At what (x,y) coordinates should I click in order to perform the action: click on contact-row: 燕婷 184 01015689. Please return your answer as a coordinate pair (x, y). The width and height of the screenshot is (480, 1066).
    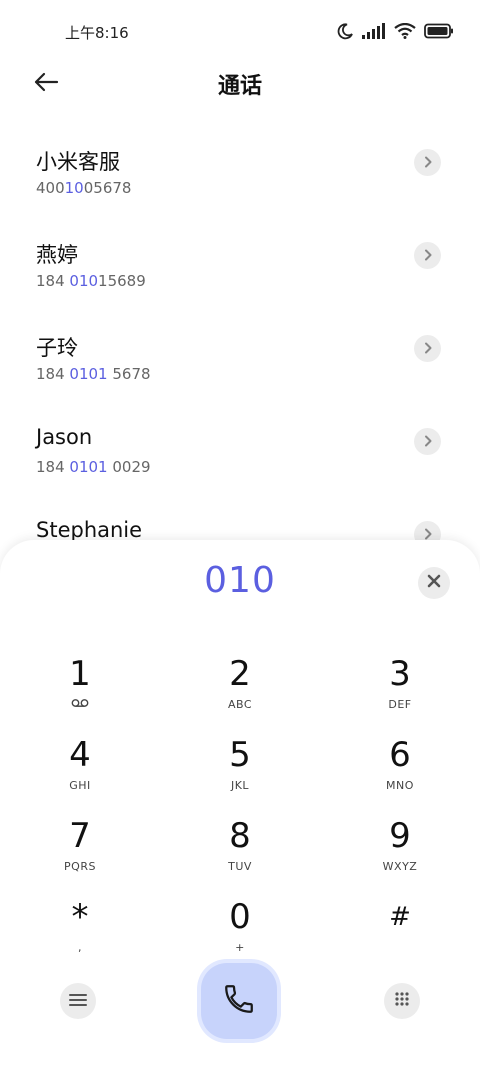
    Looking at the image, I should click on (240, 261).